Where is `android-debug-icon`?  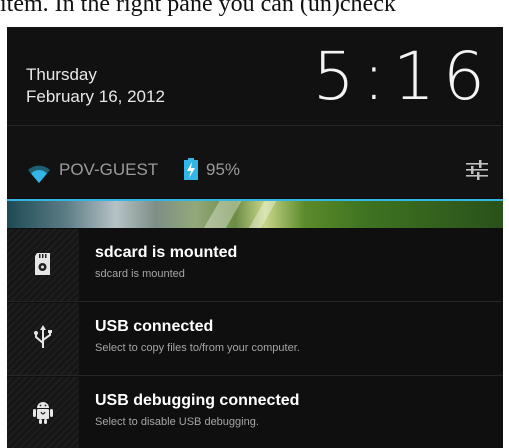
android-debug-icon is located at coordinates (43, 413).